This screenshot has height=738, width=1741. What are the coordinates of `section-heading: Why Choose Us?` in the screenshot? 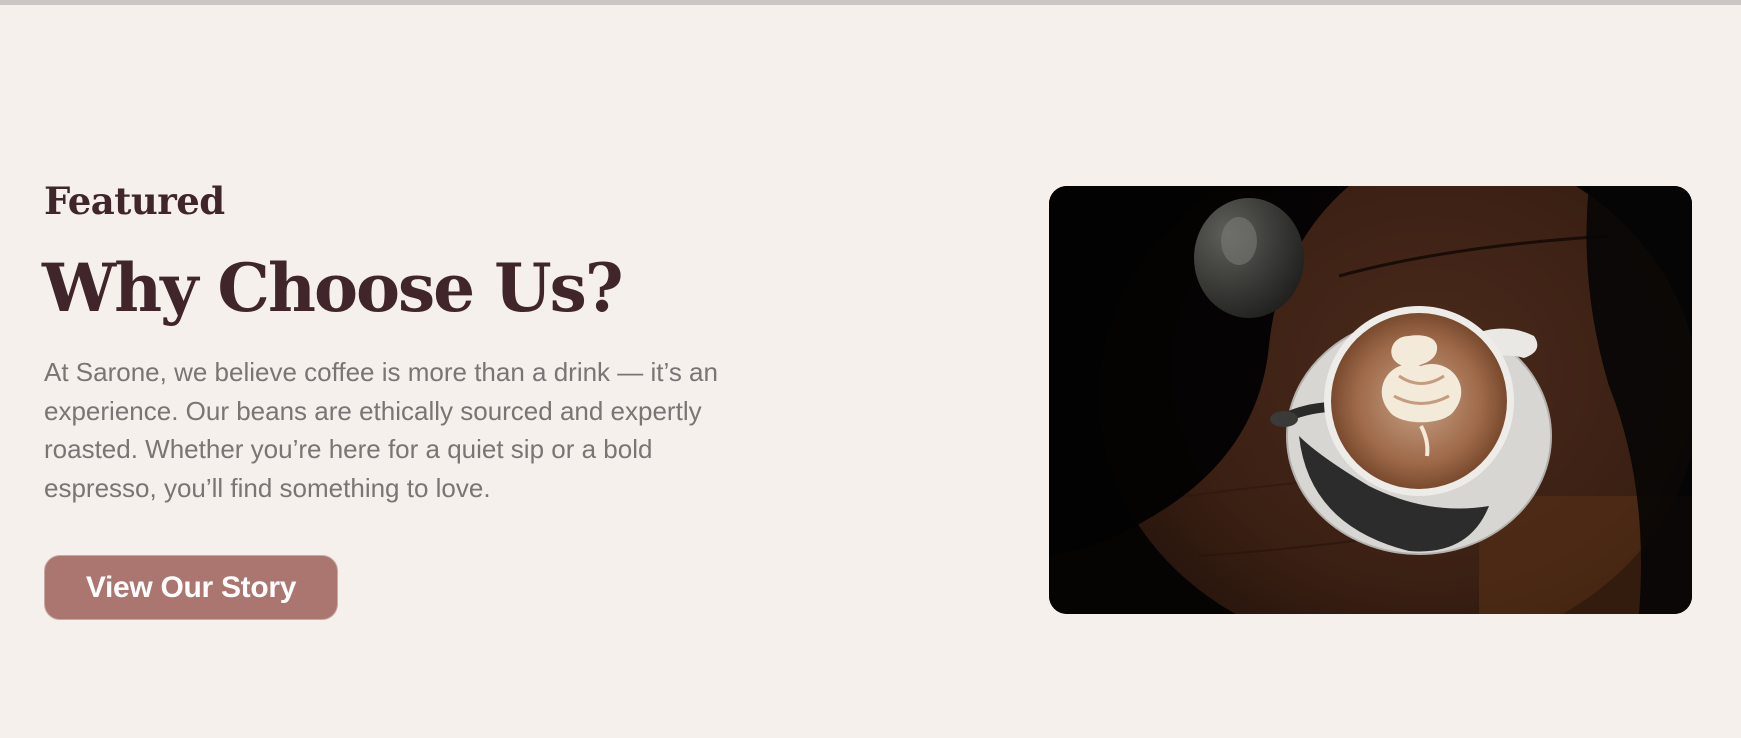 It's located at (333, 288).